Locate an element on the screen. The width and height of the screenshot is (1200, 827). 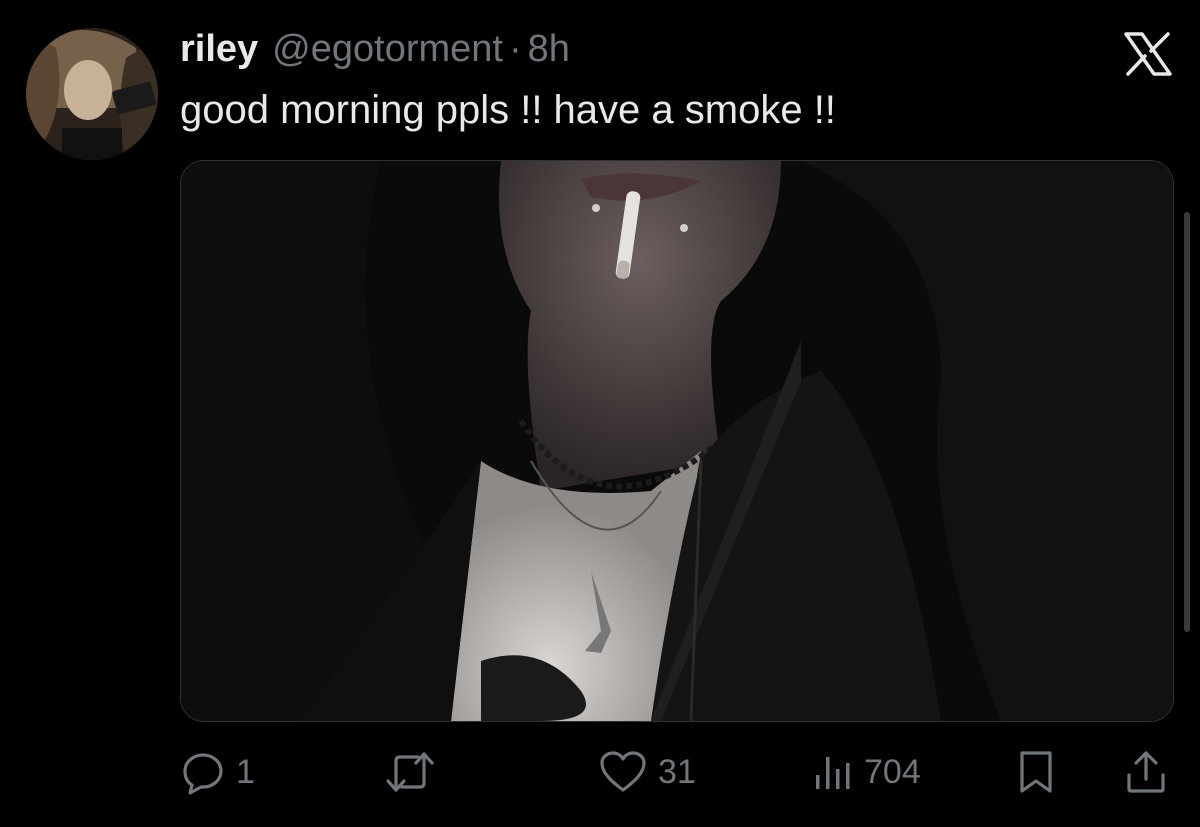
share-icon is located at coordinates (1146, 772).